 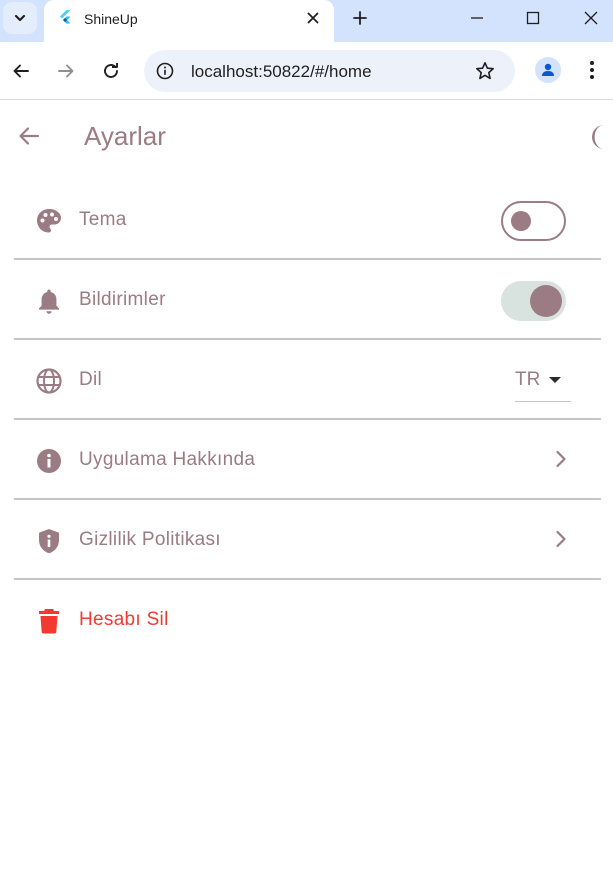 I want to click on settings-item-label: Tema, so click(x=103, y=219).